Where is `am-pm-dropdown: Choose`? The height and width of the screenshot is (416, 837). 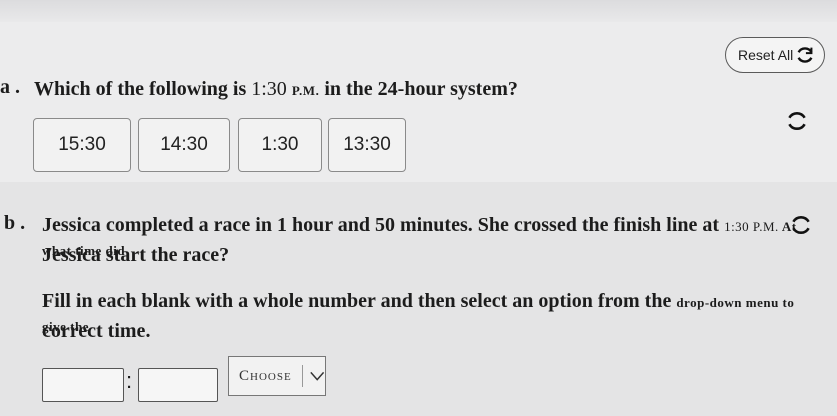 am-pm-dropdown: Choose is located at coordinates (277, 376).